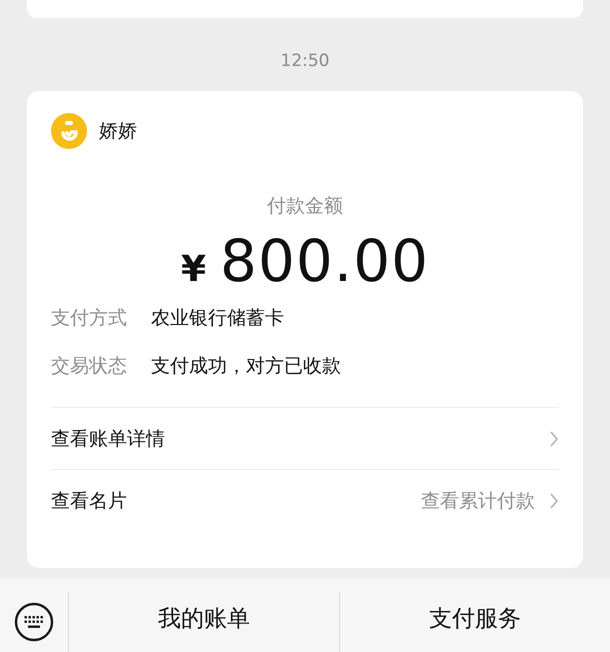  Describe the element at coordinates (217, 319) in the screenshot. I see `detail-value: 农业银行储蓄卡` at that location.